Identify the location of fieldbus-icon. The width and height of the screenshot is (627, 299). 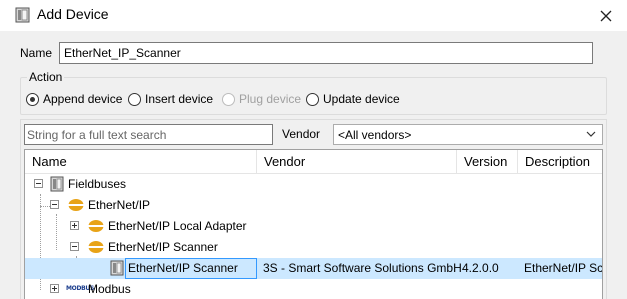
(57, 184).